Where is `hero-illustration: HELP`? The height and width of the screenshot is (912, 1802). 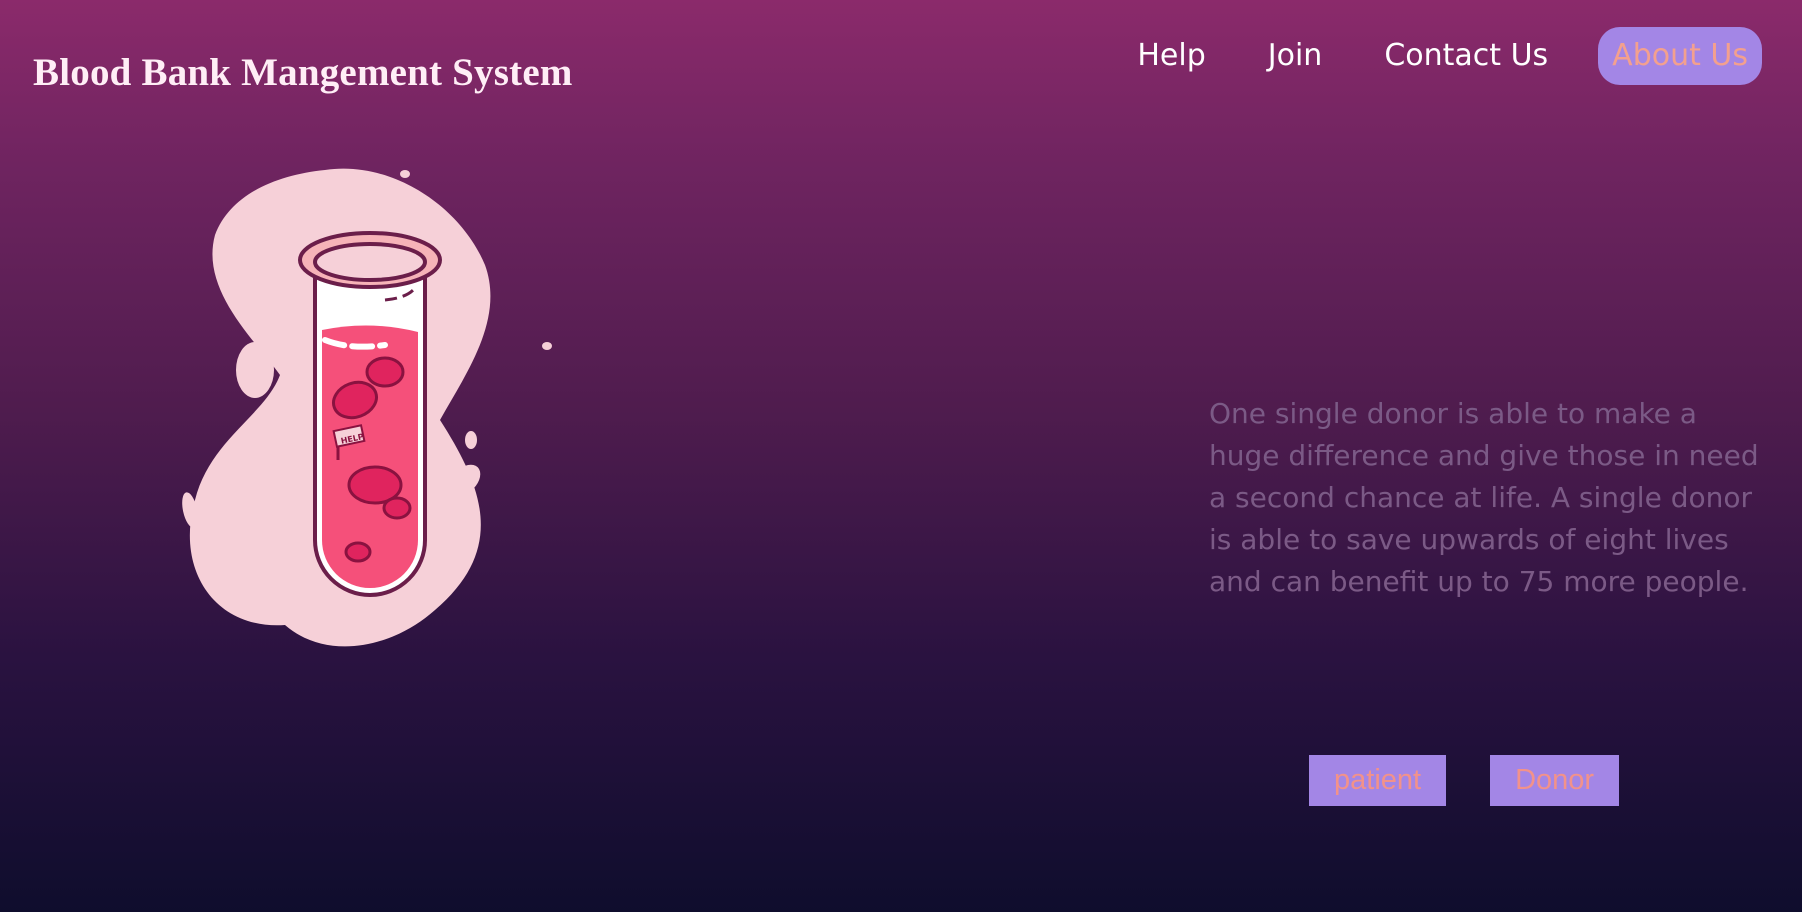 hero-illustration: HELP is located at coordinates (375, 420).